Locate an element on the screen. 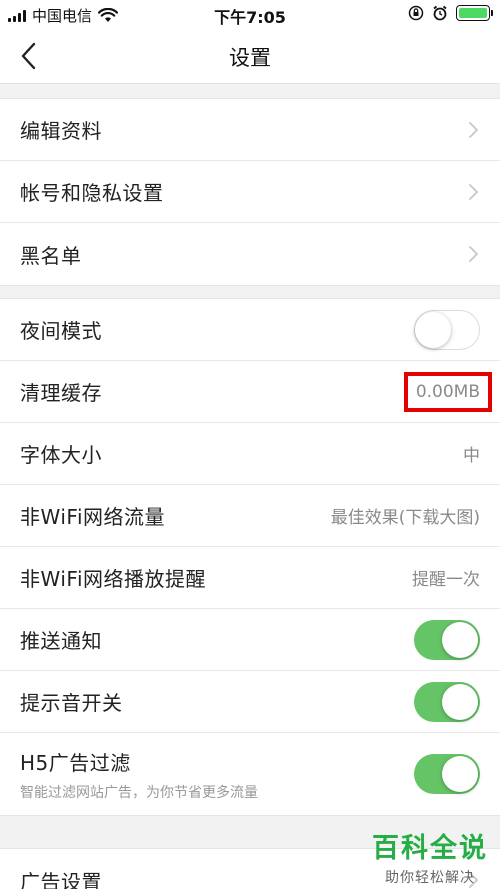 This screenshot has height=889, width=500. row-label: 推送通知 is located at coordinates (61, 641).